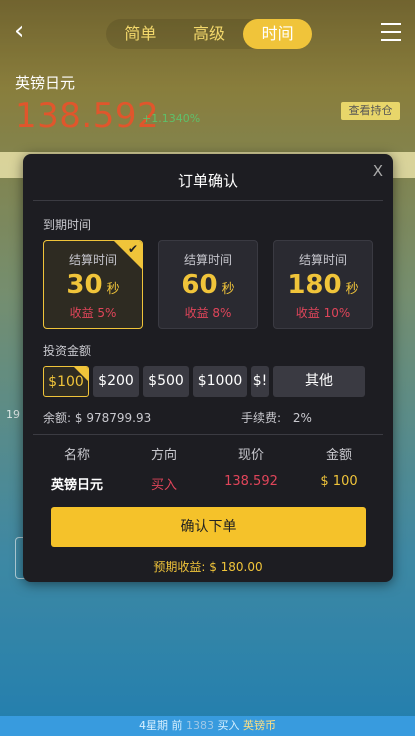 Image resolution: width=415 pixels, height=736 pixels. What do you see at coordinates (208, 567) in the screenshot?
I see `expected-profit: 预期收益: $ 180.00` at bounding box center [208, 567].